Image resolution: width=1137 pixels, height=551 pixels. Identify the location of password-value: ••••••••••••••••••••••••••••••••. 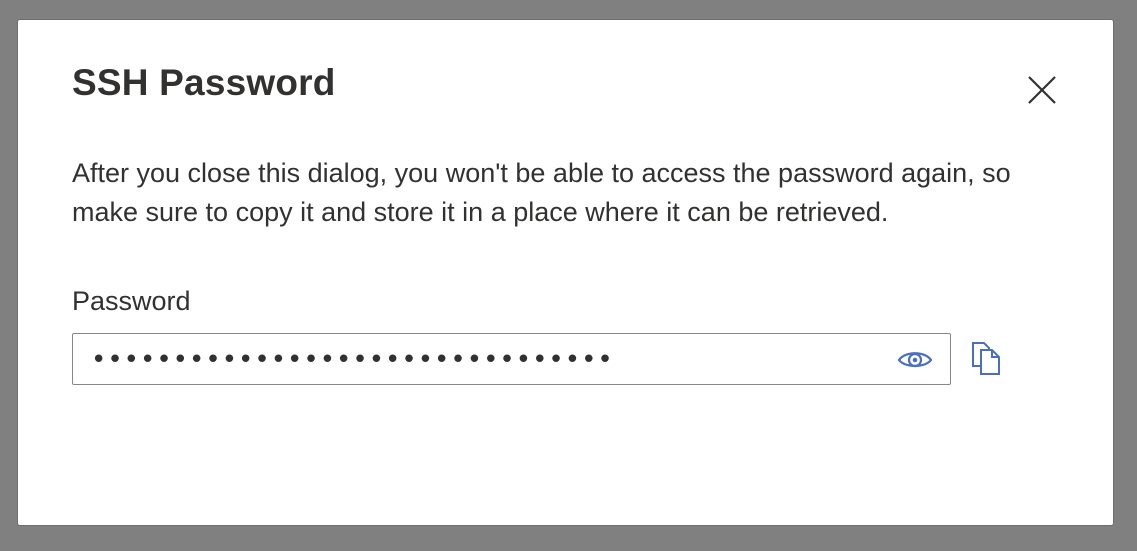
(481, 358).